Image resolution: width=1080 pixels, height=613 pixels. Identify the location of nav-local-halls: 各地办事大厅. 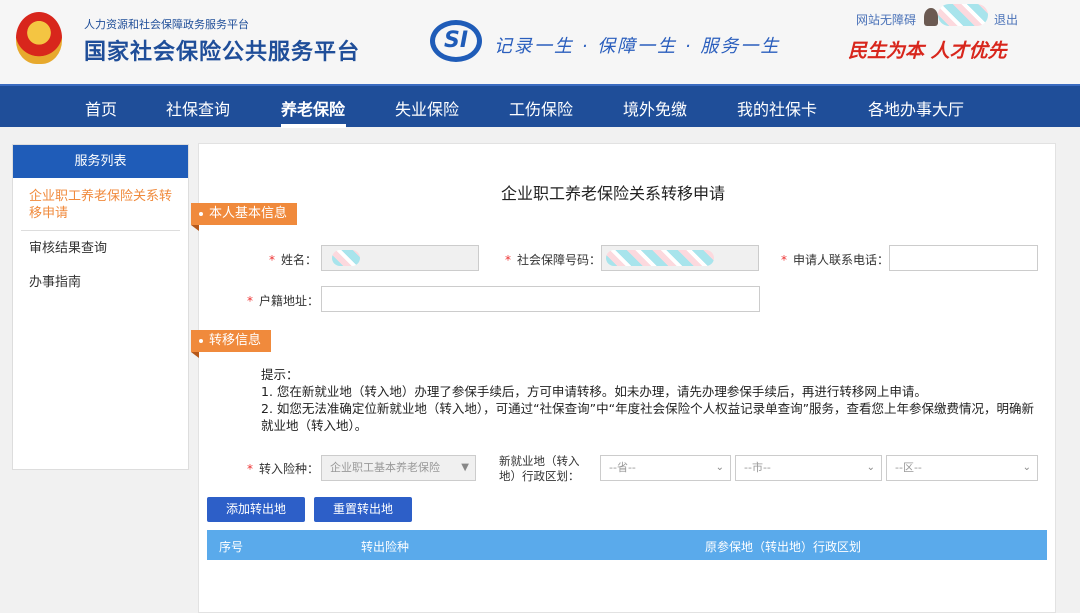
(916, 108).